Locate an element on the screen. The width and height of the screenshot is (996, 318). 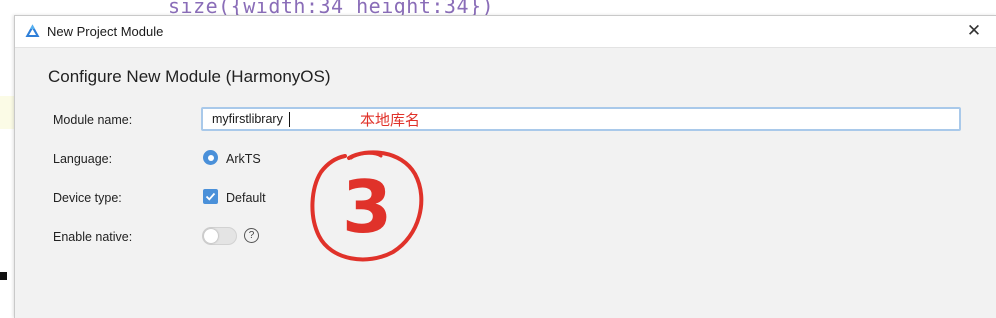
language-label: Language: is located at coordinates (83, 159).